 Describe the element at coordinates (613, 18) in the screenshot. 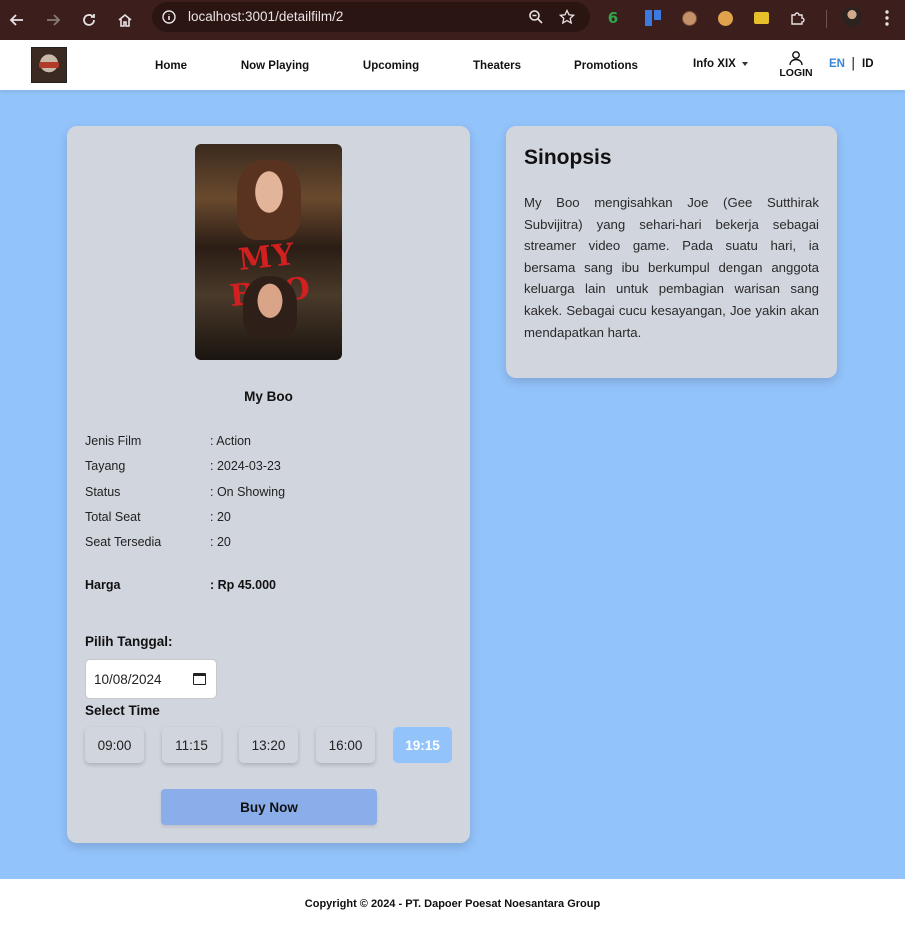

I see `green-six-icon: 6` at that location.